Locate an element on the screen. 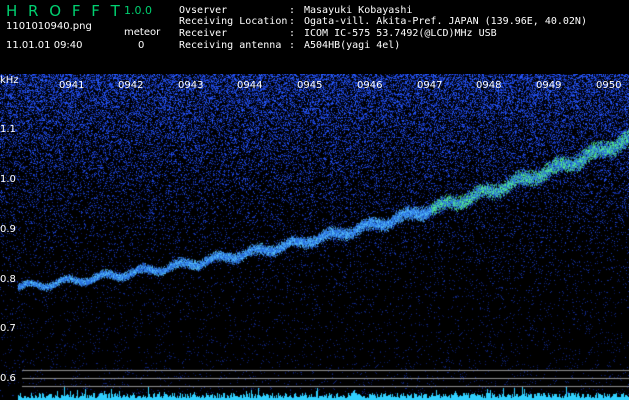 The height and width of the screenshot is (400, 629). location-colon: : is located at coordinates (292, 21).